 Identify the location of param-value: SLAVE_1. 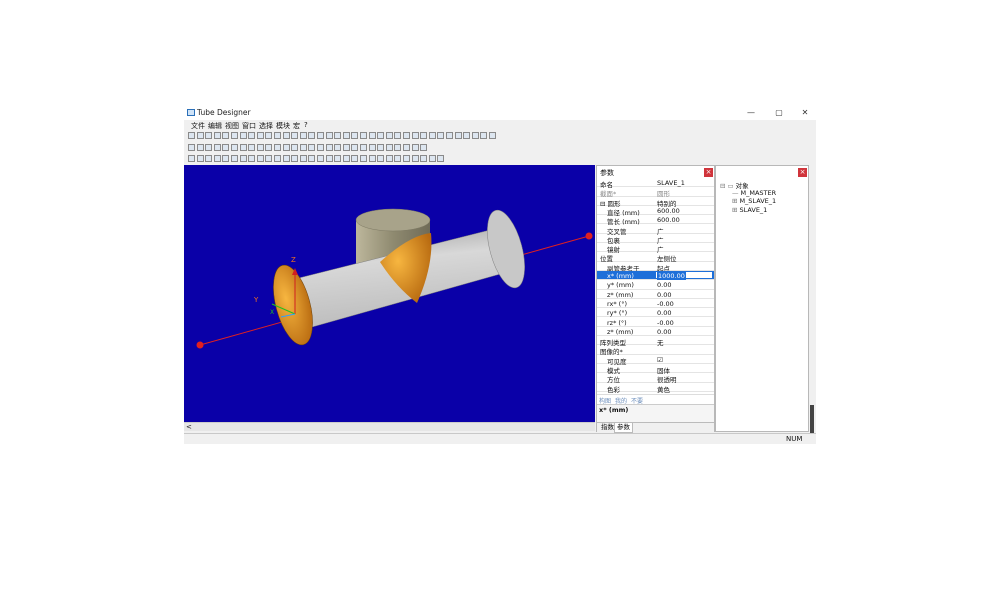
(671, 183).